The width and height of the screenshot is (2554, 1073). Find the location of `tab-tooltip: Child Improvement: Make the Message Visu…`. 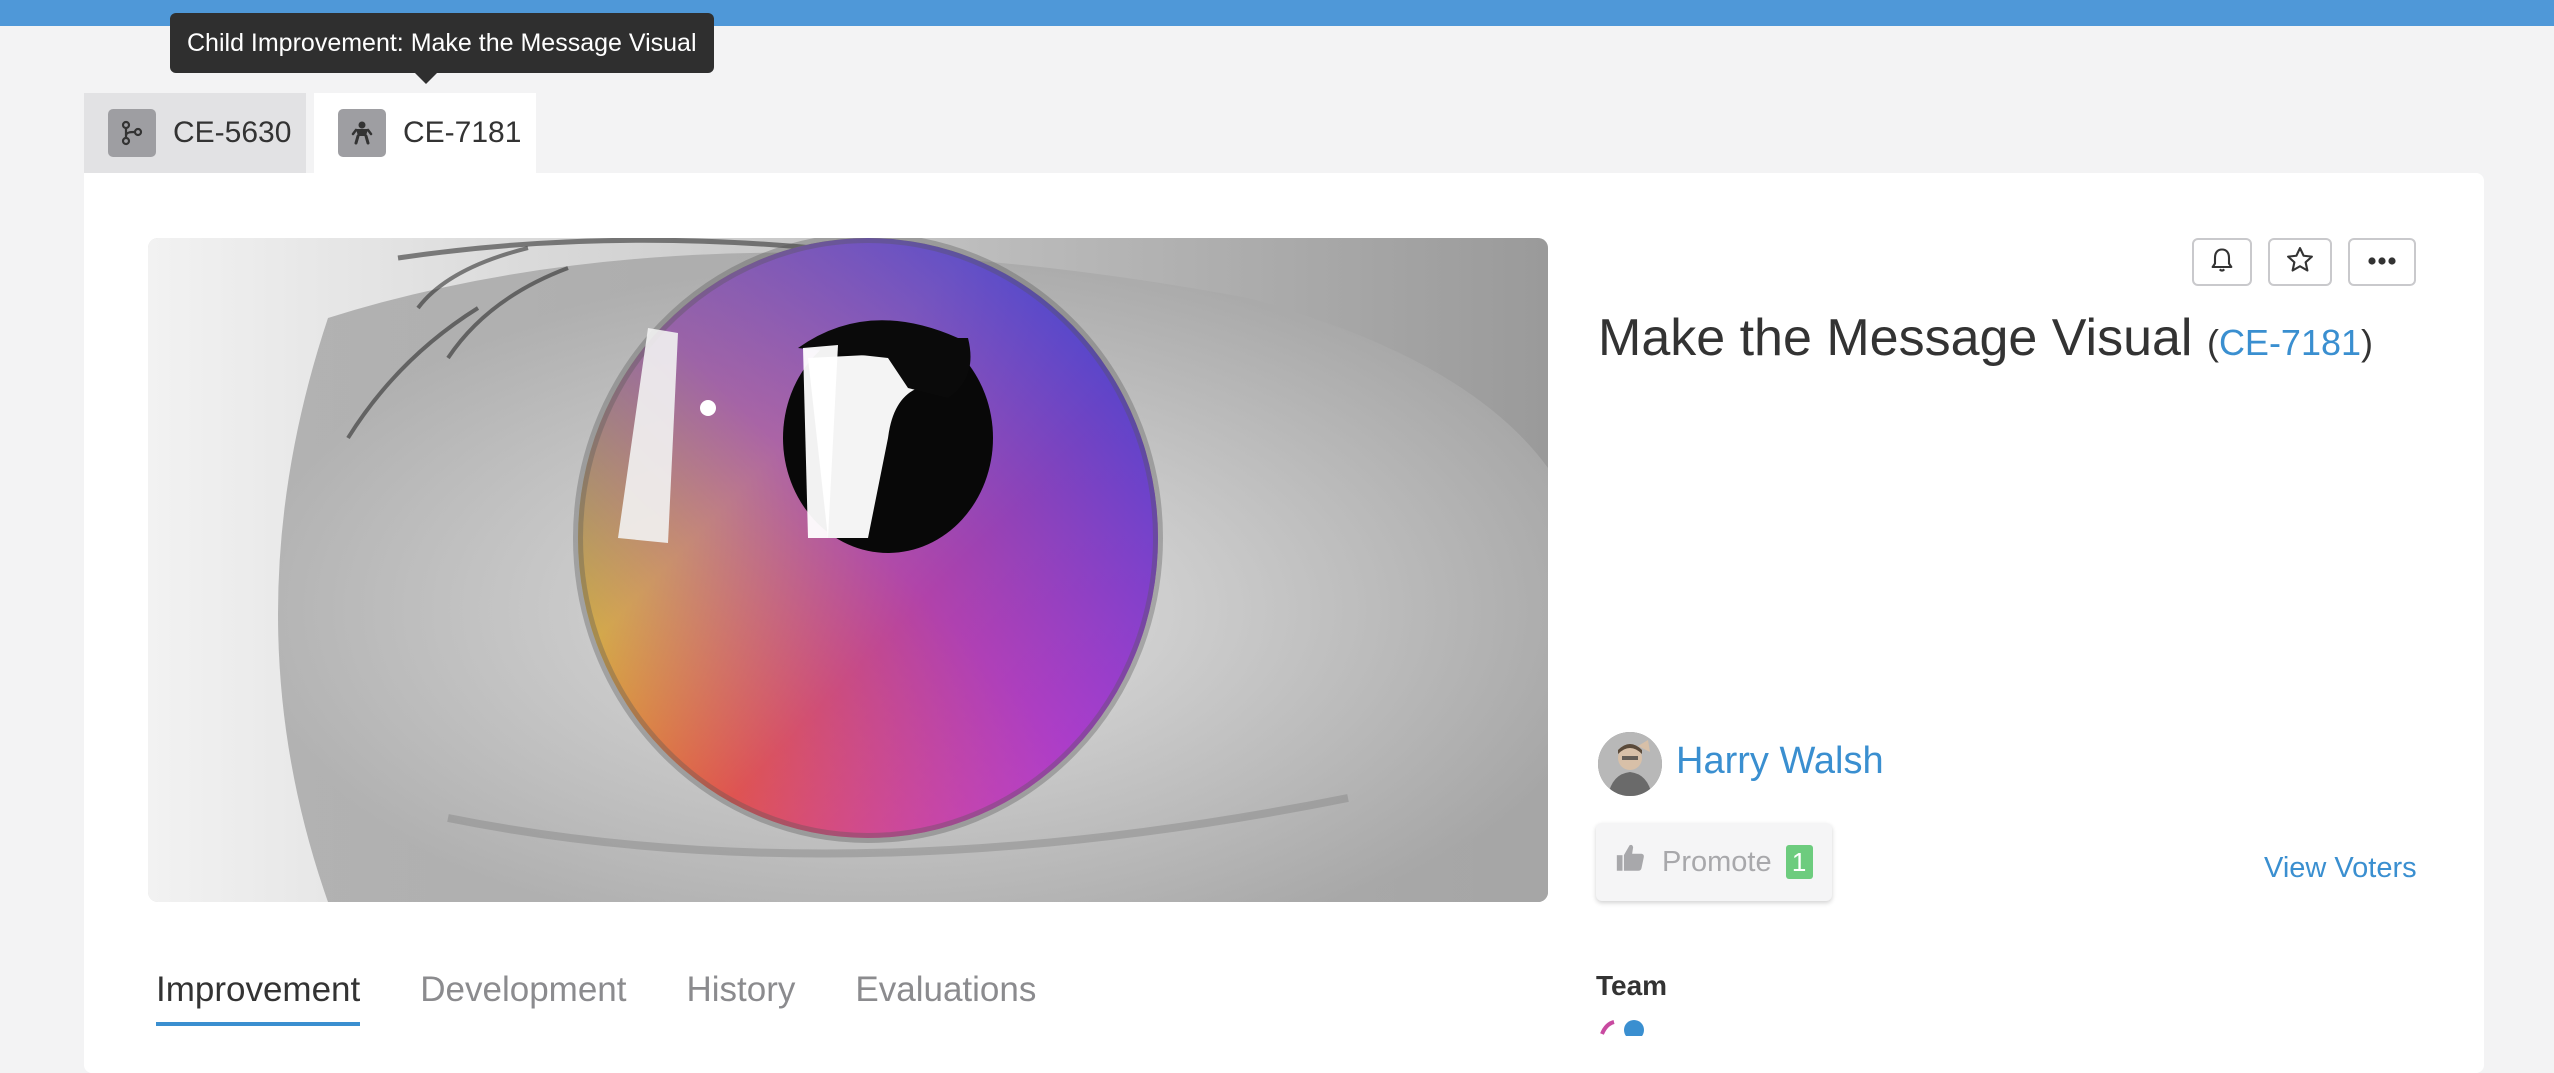

tab-tooltip: Child Improvement: Make the Message Visu… is located at coordinates (442, 48).